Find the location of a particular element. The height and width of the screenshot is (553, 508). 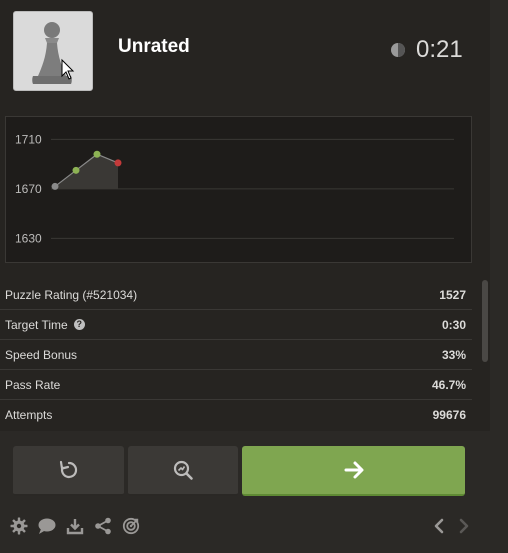

stat-row-puzzle-rating: Puzzle Rating (#521034) 1527 is located at coordinates (236, 295).